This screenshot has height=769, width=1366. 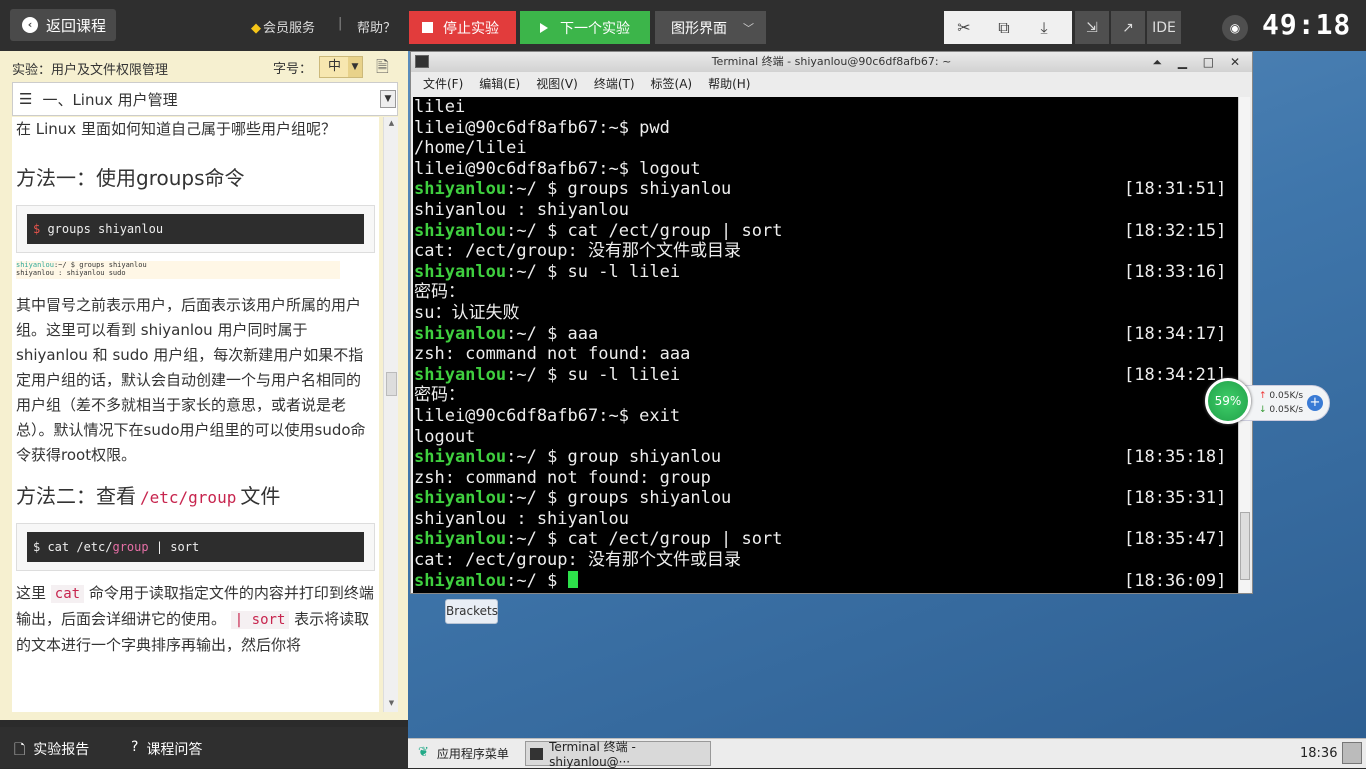 I want to click on file-icon: 🗋, so click(x=20, y=750).